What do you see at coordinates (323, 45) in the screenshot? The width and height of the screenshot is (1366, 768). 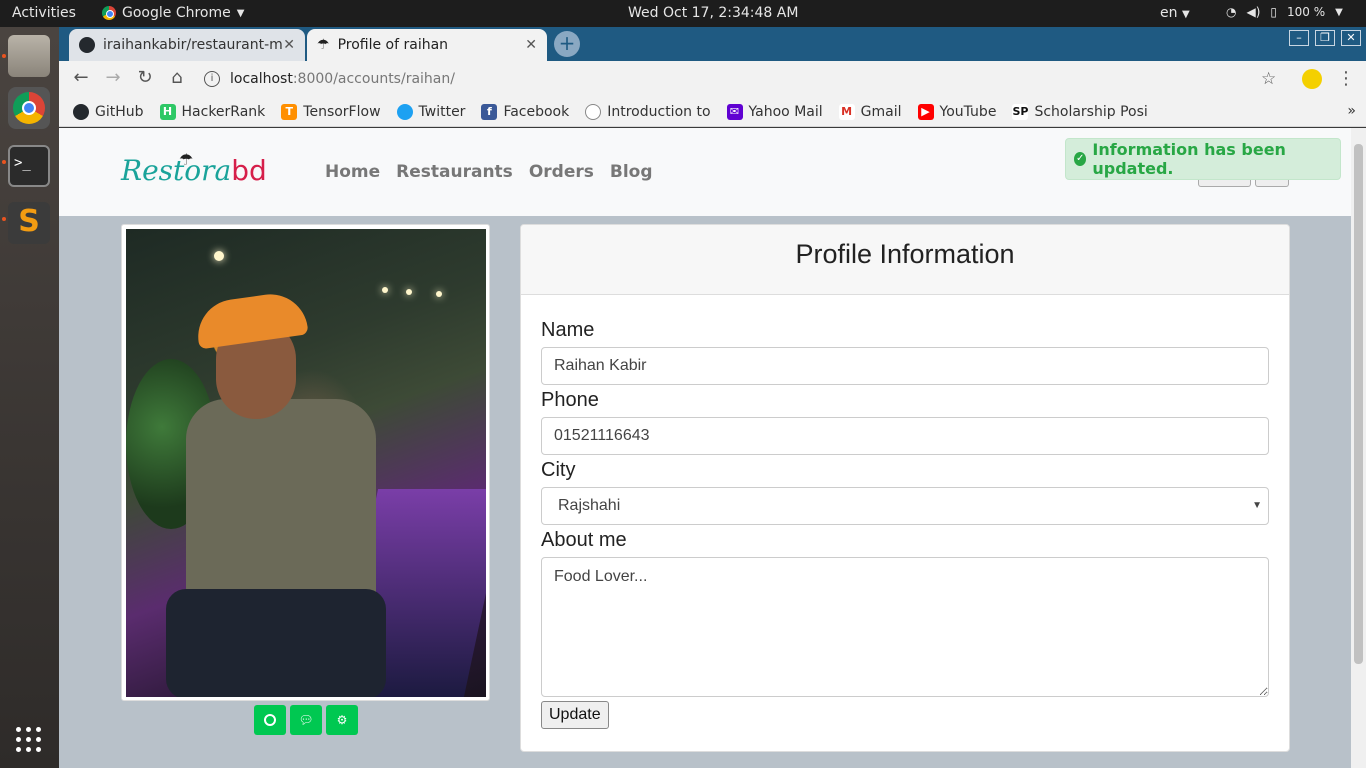 I see `umbrella-favicon-icon: ☂` at bounding box center [323, 45].